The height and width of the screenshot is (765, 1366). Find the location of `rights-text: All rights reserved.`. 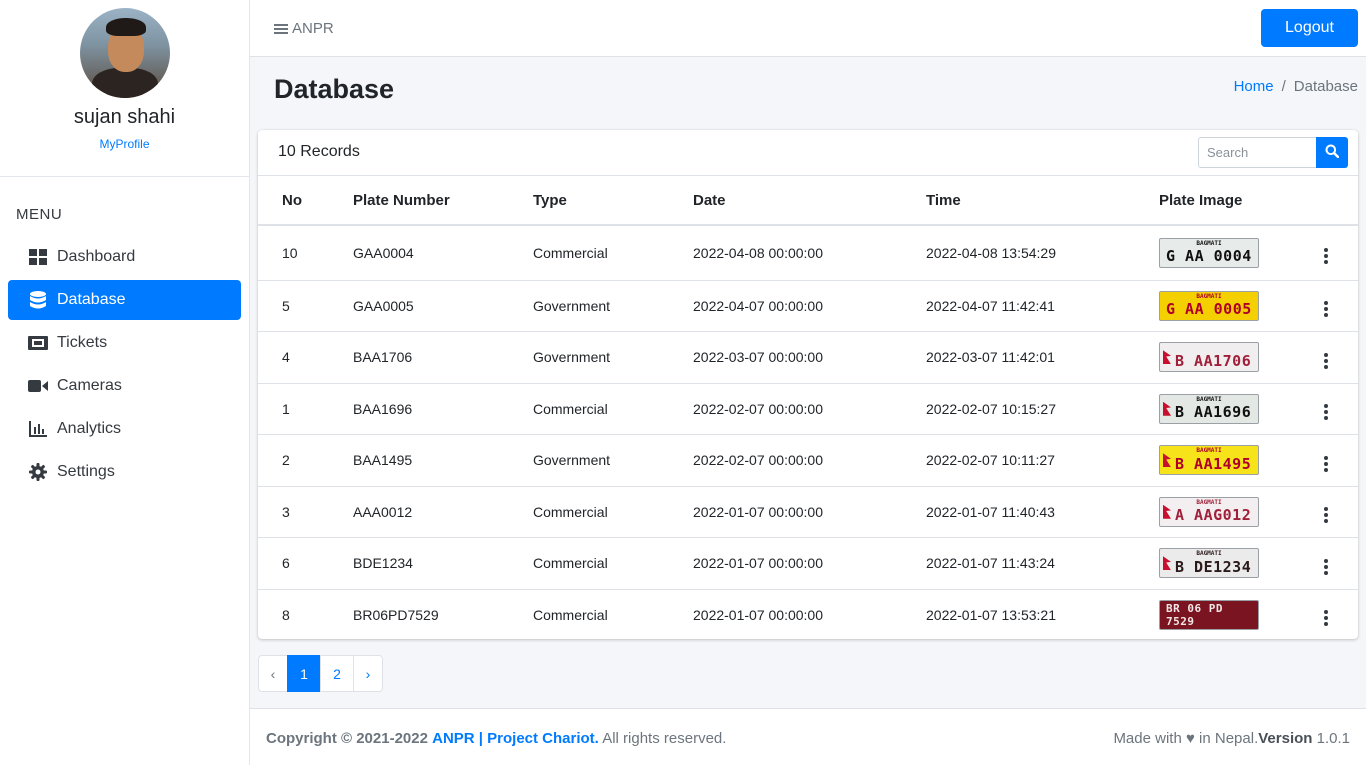

rights-text: All rights reserved. is located at coordinates (664, 738).